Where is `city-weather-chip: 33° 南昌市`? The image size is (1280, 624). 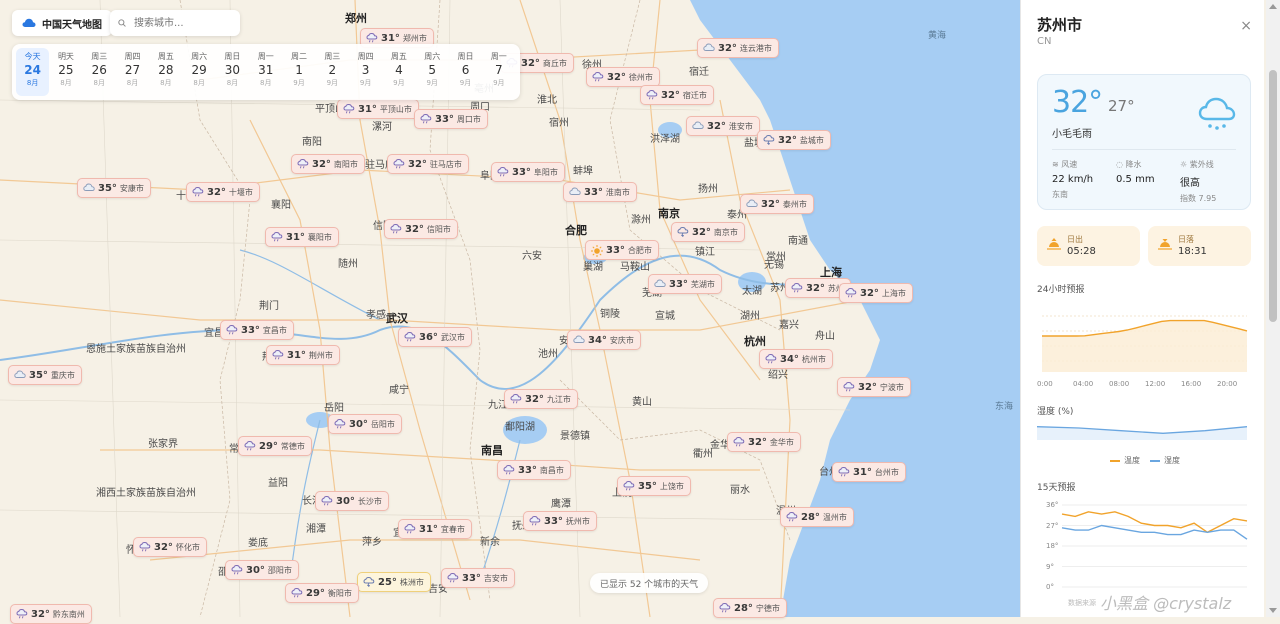
city-weather-chip: 33° 南昌市 is located at coordinates (534, 470).